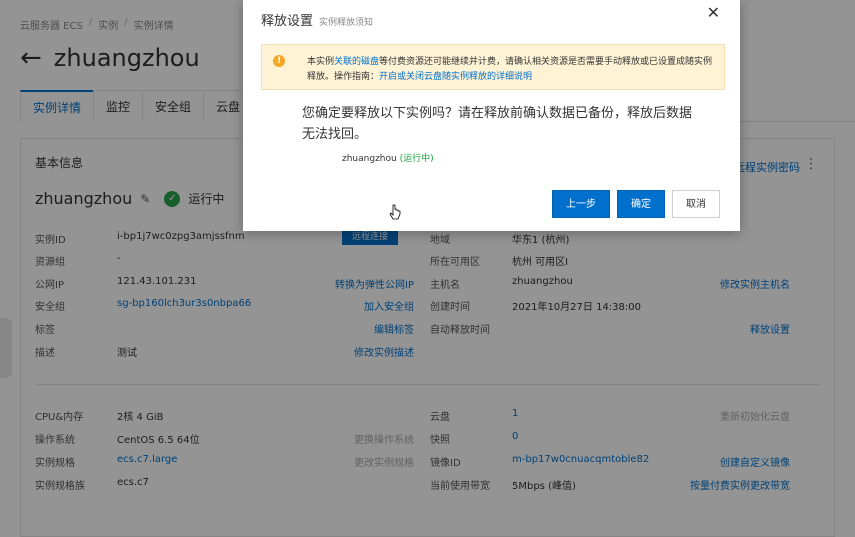  I want to click on release-instance-name: zhuangzhou, so click(369, 159).